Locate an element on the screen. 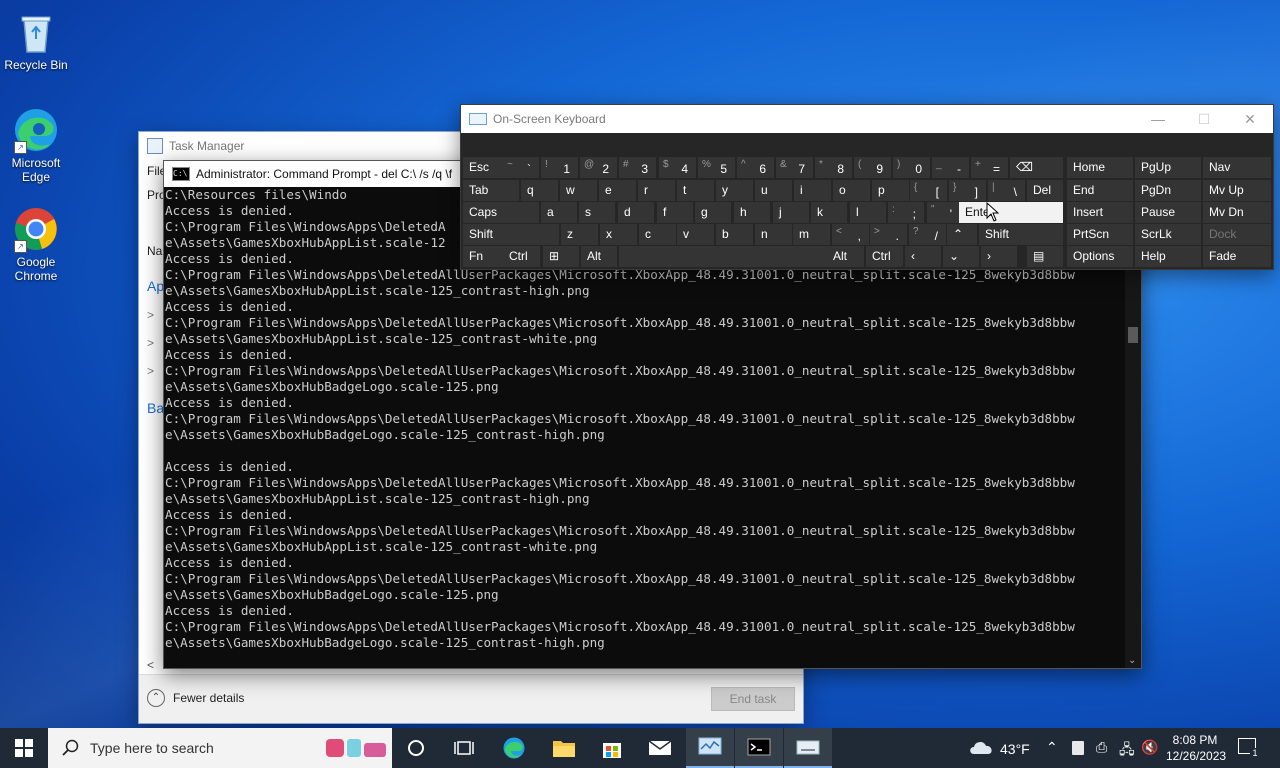  key-options: Options is located at coordinates (1100, 256).